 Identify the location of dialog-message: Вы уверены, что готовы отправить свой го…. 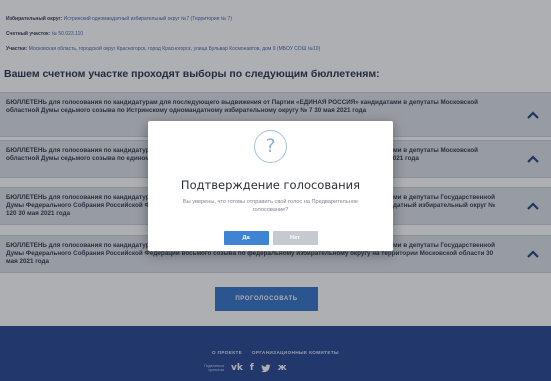
(270, 206).